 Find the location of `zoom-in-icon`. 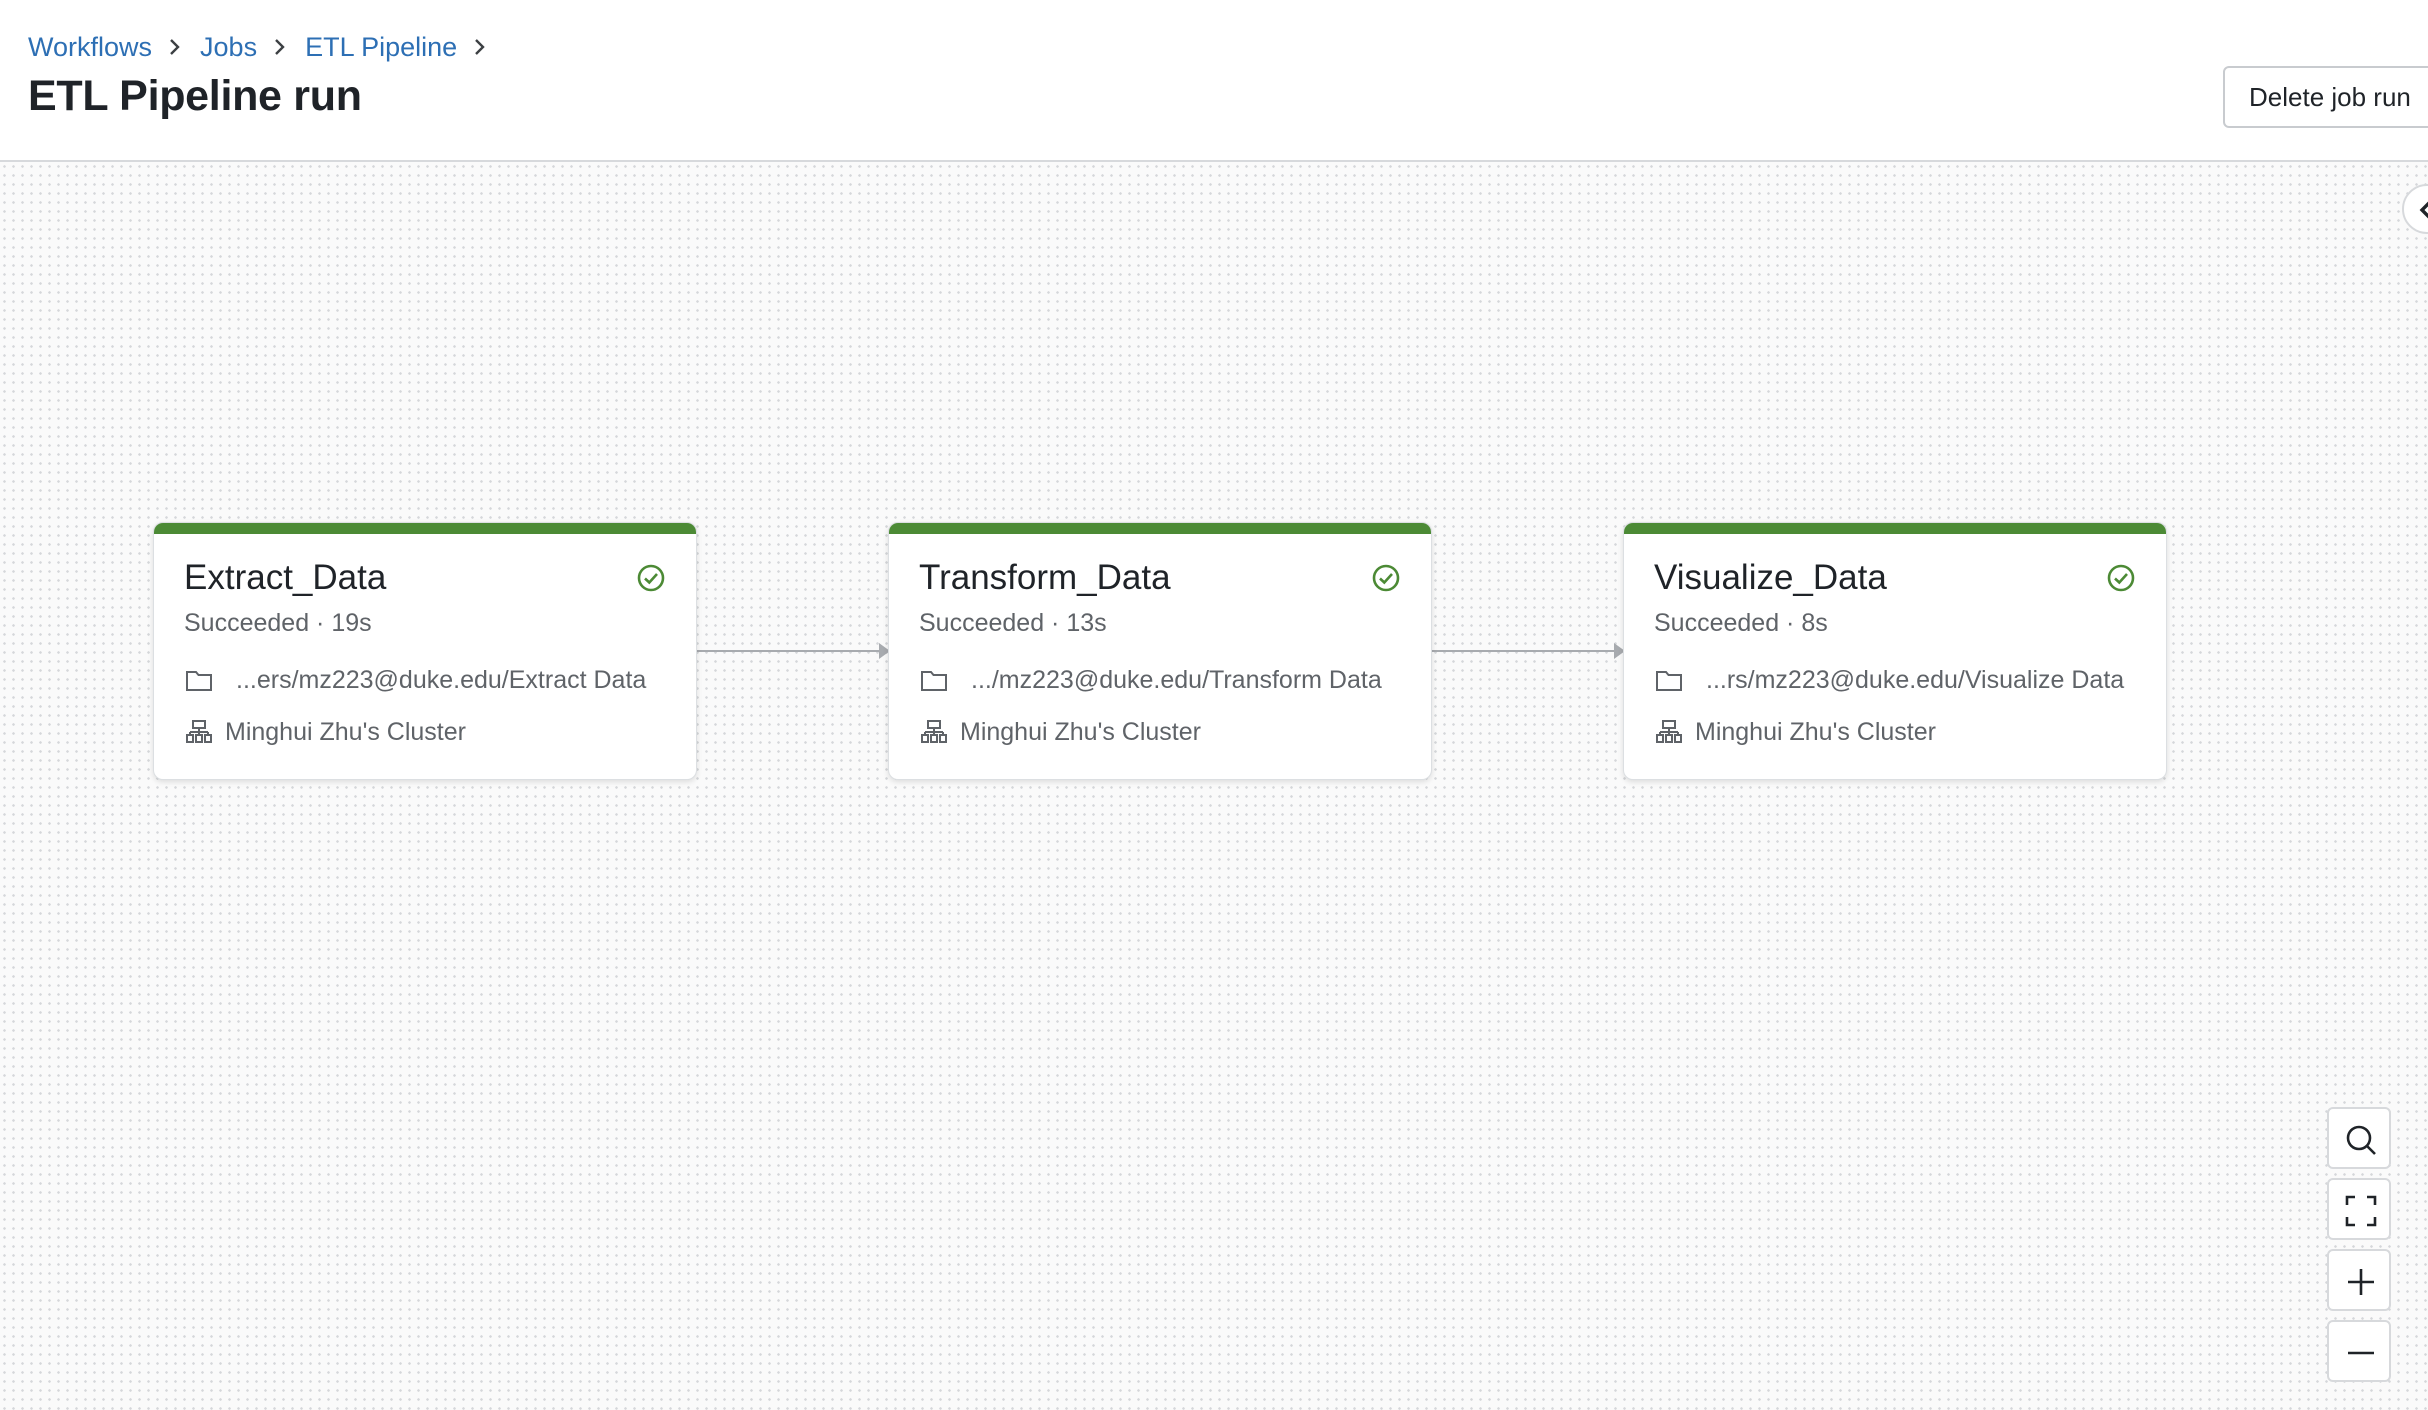

zoom-in-icon is located at coordinates (2361, 1282).